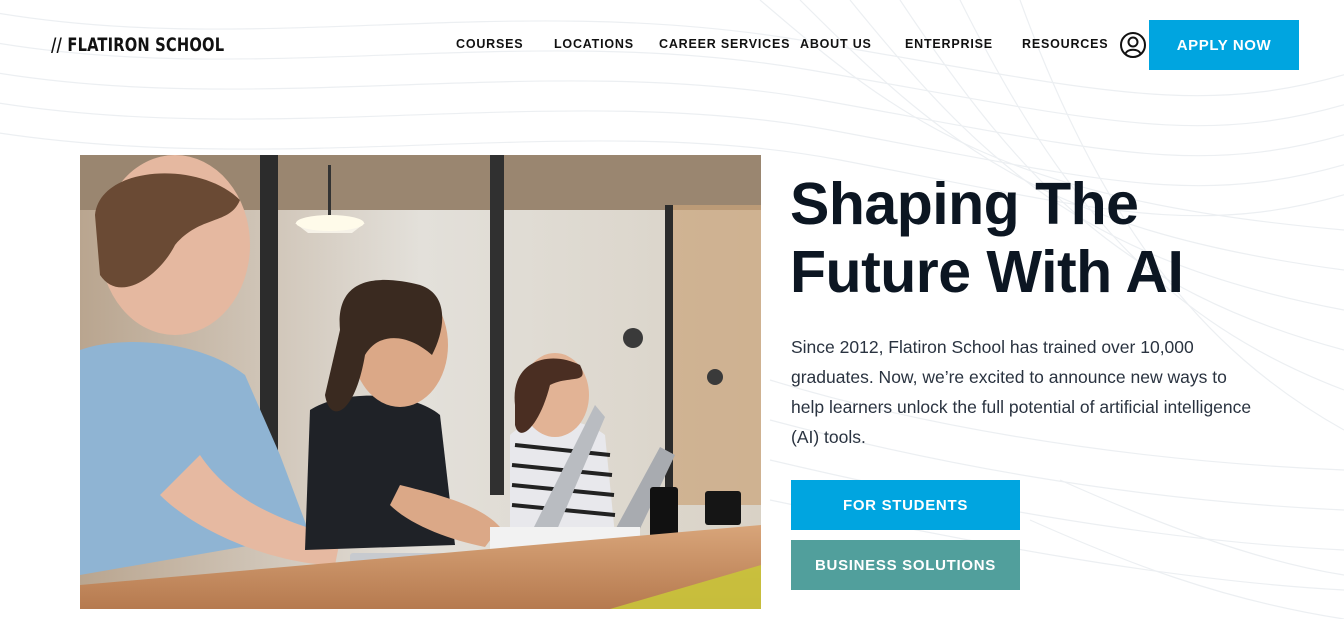  What do you see at coordinates (905, 565) in the screenshot?
I see `business-solutions-button: BUSINESS SOLUTIONS` at bounding box center [905, 565].